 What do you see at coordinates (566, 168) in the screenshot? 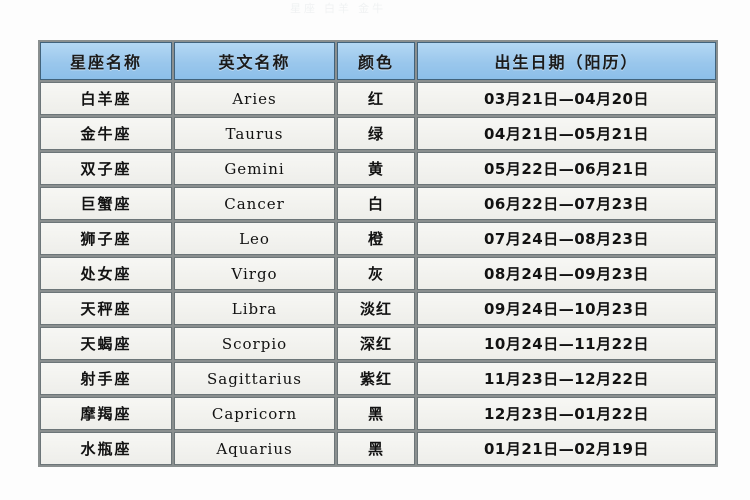
I see `cell-birthdate: 05月22日—06月21日` at bounding box center [566, 168].